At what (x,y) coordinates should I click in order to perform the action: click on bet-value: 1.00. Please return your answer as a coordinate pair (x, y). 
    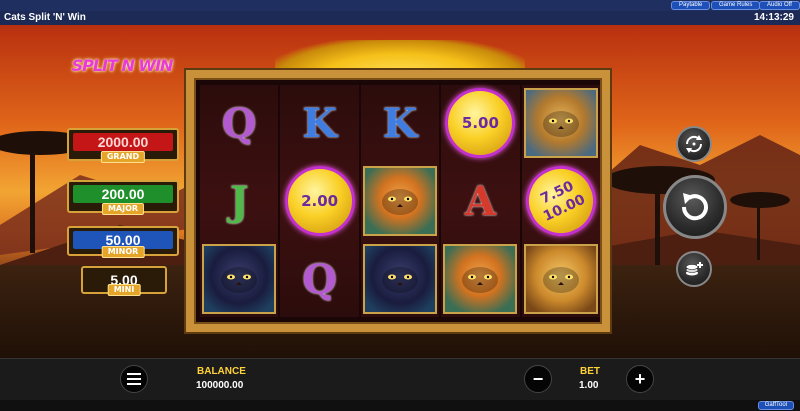
    Looking at the image, I should click on (589, 385).